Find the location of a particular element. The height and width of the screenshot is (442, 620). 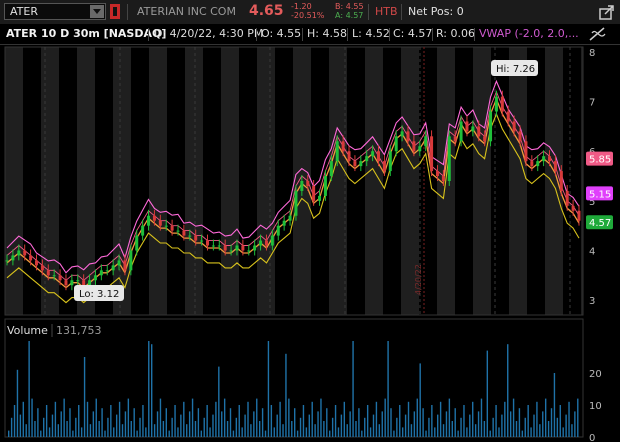

bid-ask-block: B: 4.55 A: 4.57 is located at coordinates (349, 11).